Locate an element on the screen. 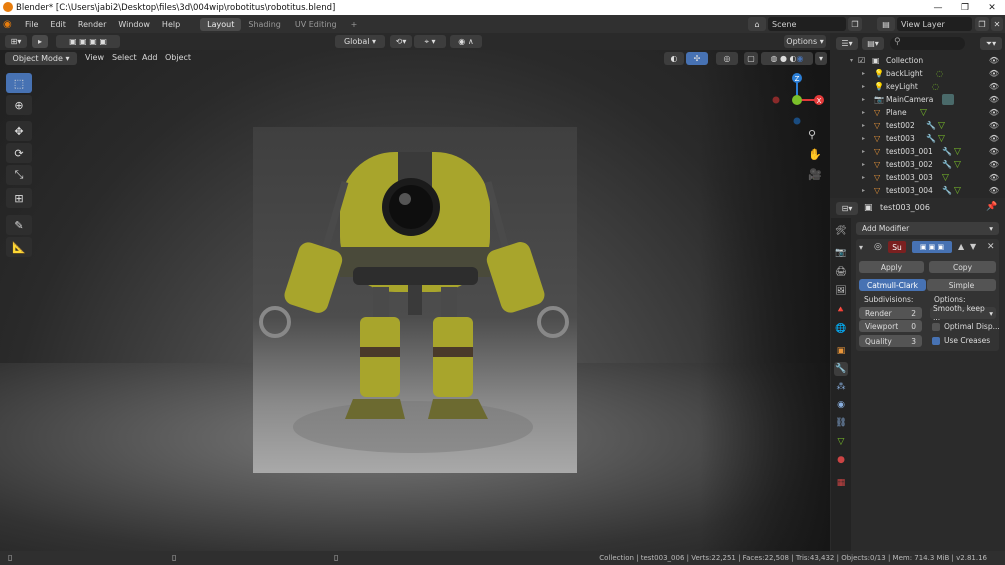 This screenshot has height=565, width=1005. object-mode-dropdown: Object Mode ▾ is located at coordinates (41, 58).